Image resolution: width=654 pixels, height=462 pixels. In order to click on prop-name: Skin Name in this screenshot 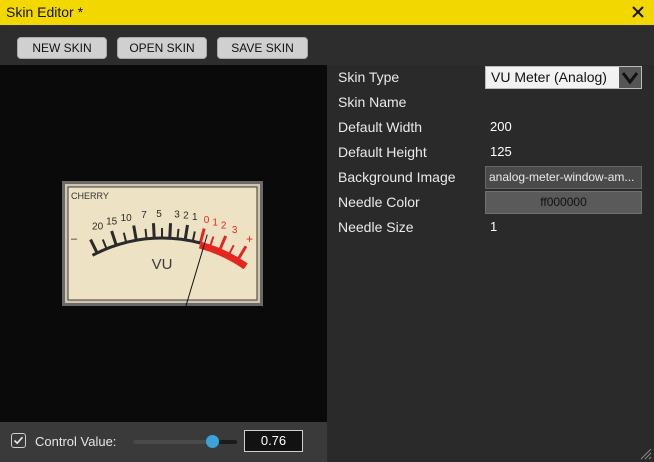, I will do `click(372, 102)`.